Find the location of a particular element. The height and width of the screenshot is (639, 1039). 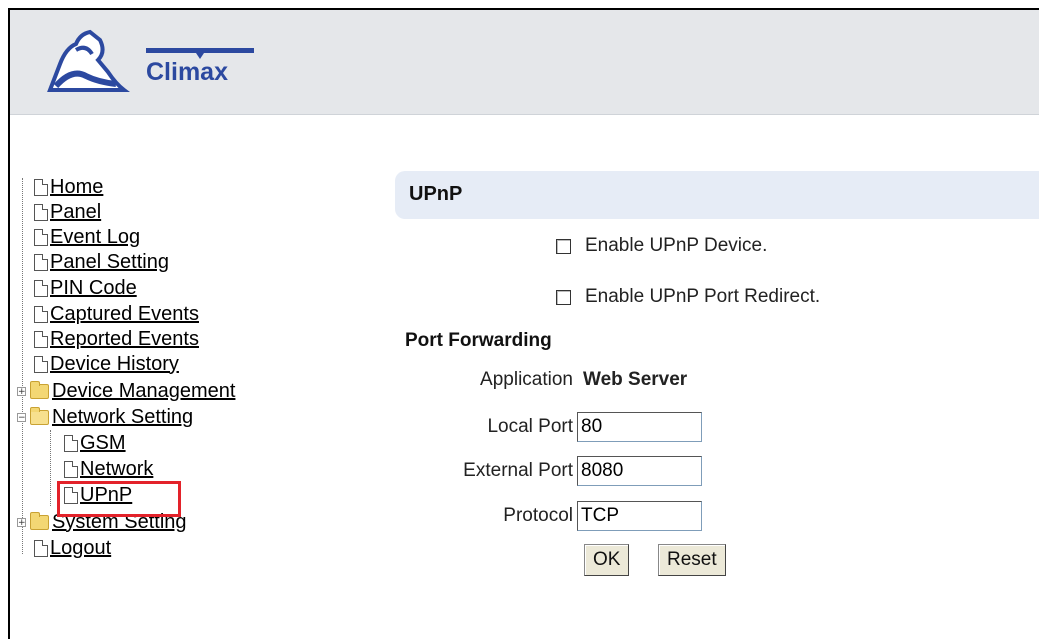

sidebar-item-device-management: + Device Management is located at coordinates (126, 391).